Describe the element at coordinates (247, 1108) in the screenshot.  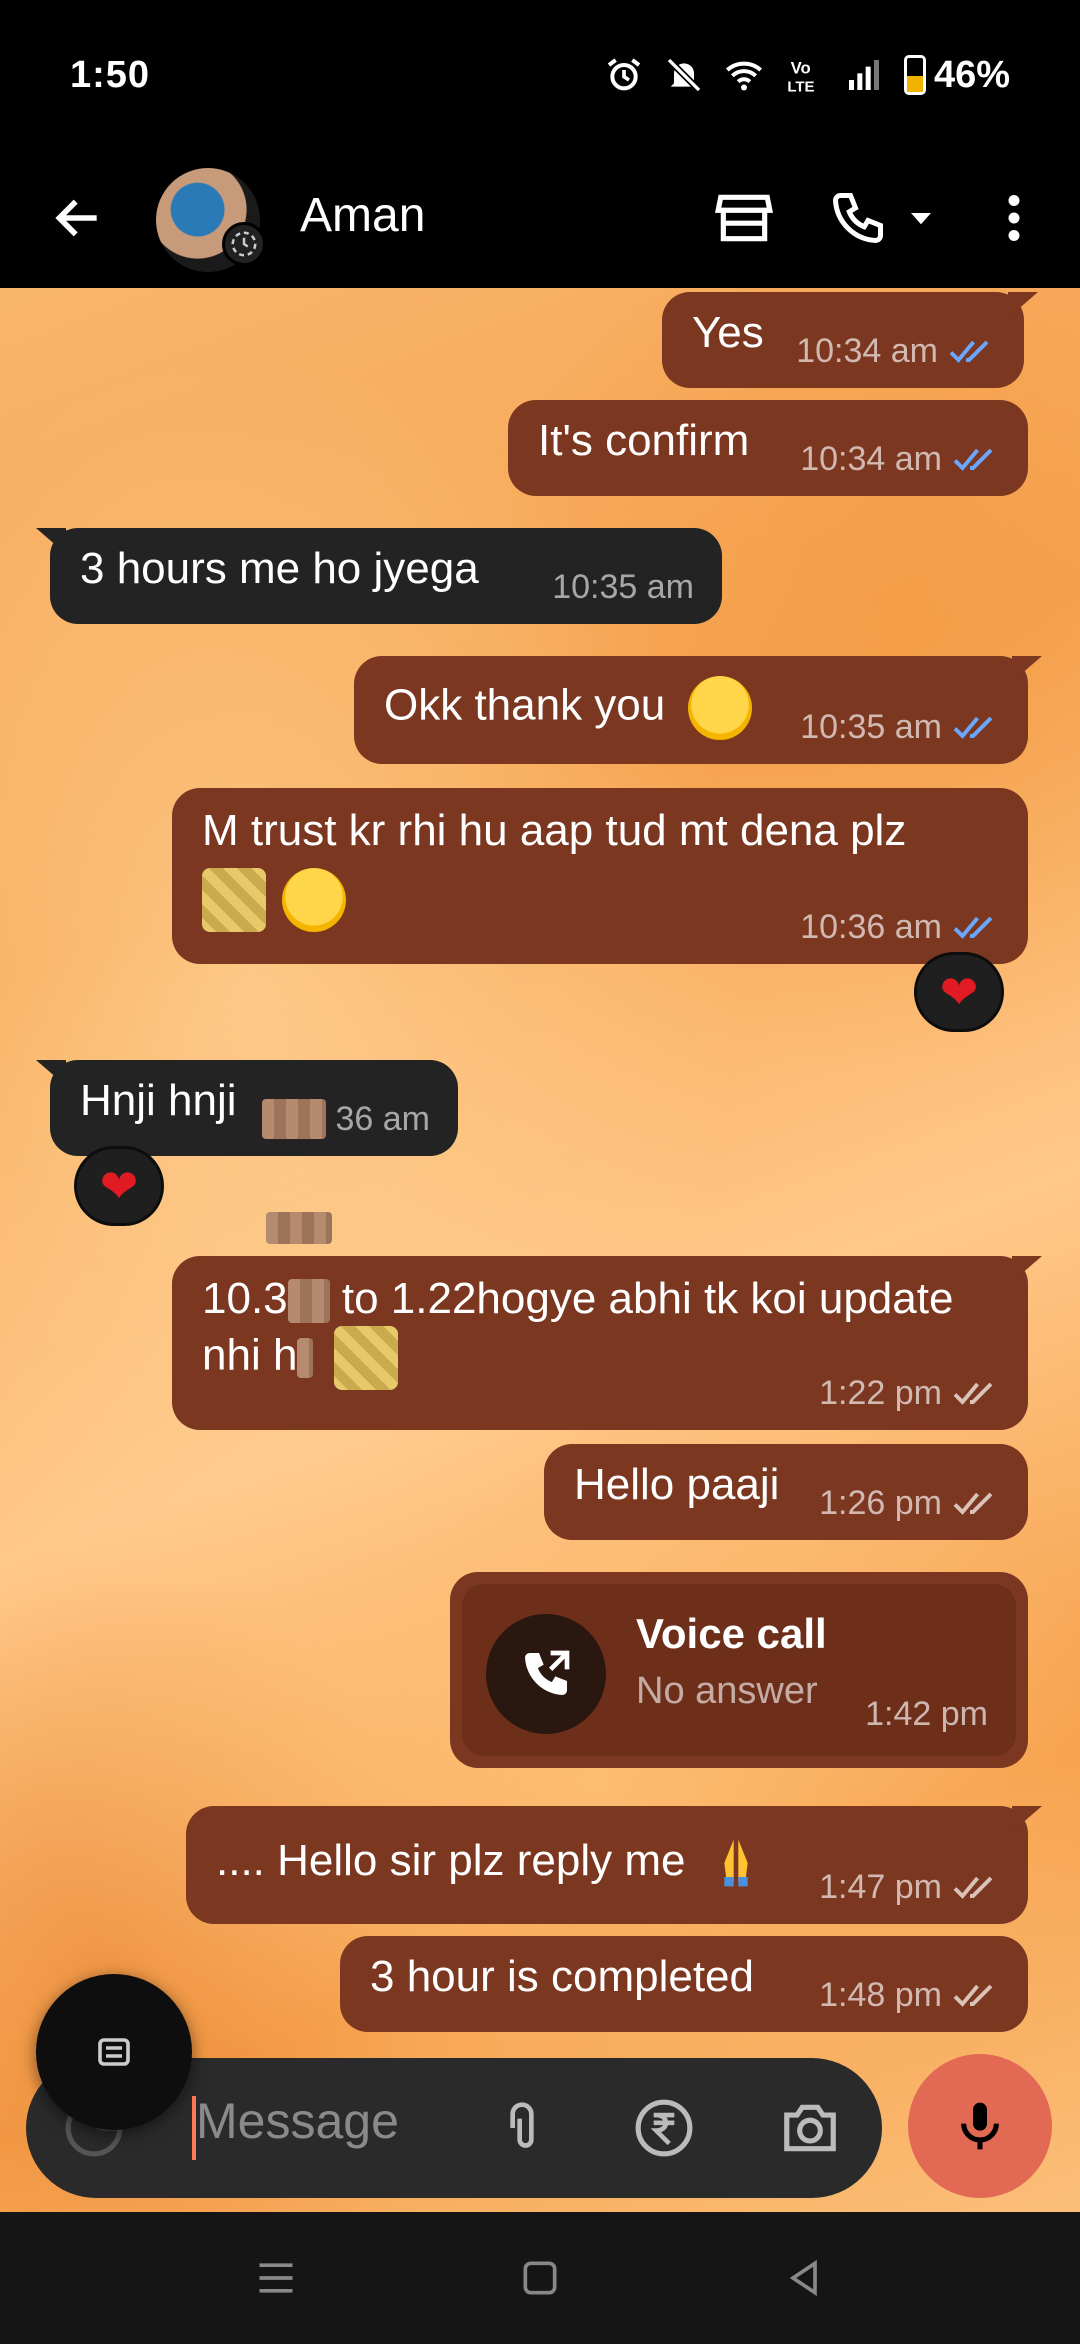
I see `message-bubble-incoming: Hnji hnji 36 am` at that location.